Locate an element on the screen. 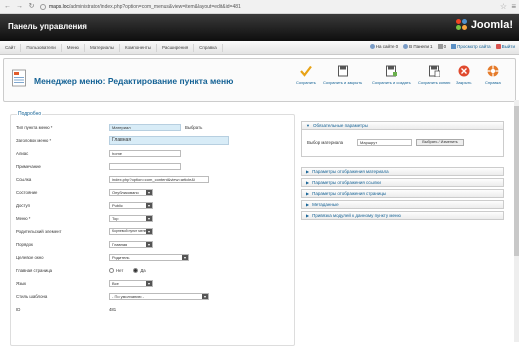 The width and height of the screenshot is (519, 347). ordering-select: Главная ▾ is located at coordinates (131, 244).